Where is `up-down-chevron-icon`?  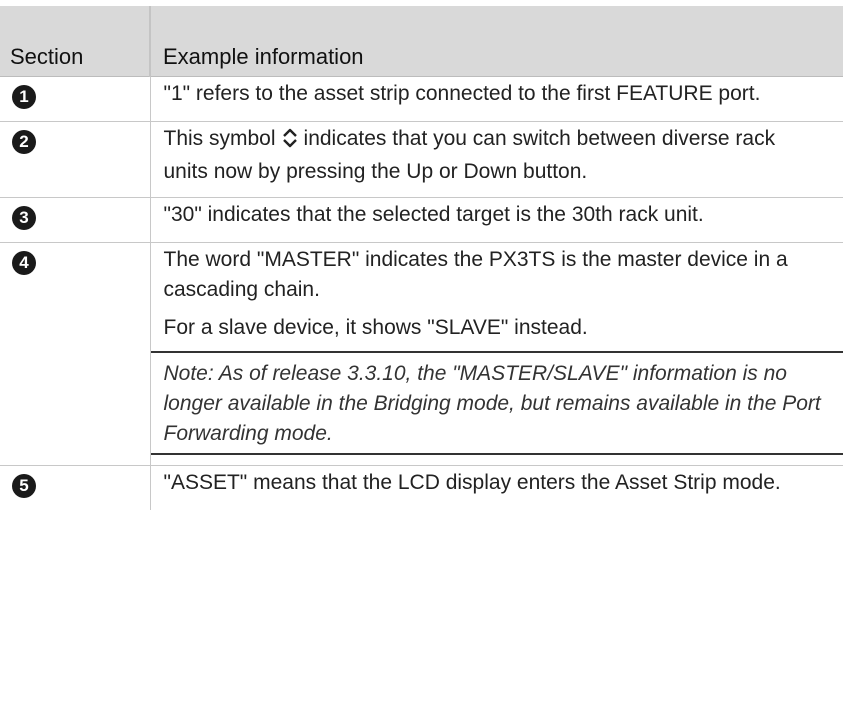
up-down-chevron-icon is located at coordinates (290, 142).